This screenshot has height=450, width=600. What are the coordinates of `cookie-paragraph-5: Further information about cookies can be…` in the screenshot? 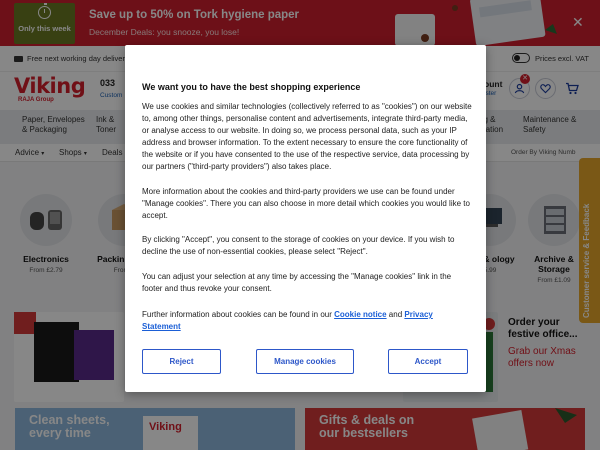 It's located at (307, 321).